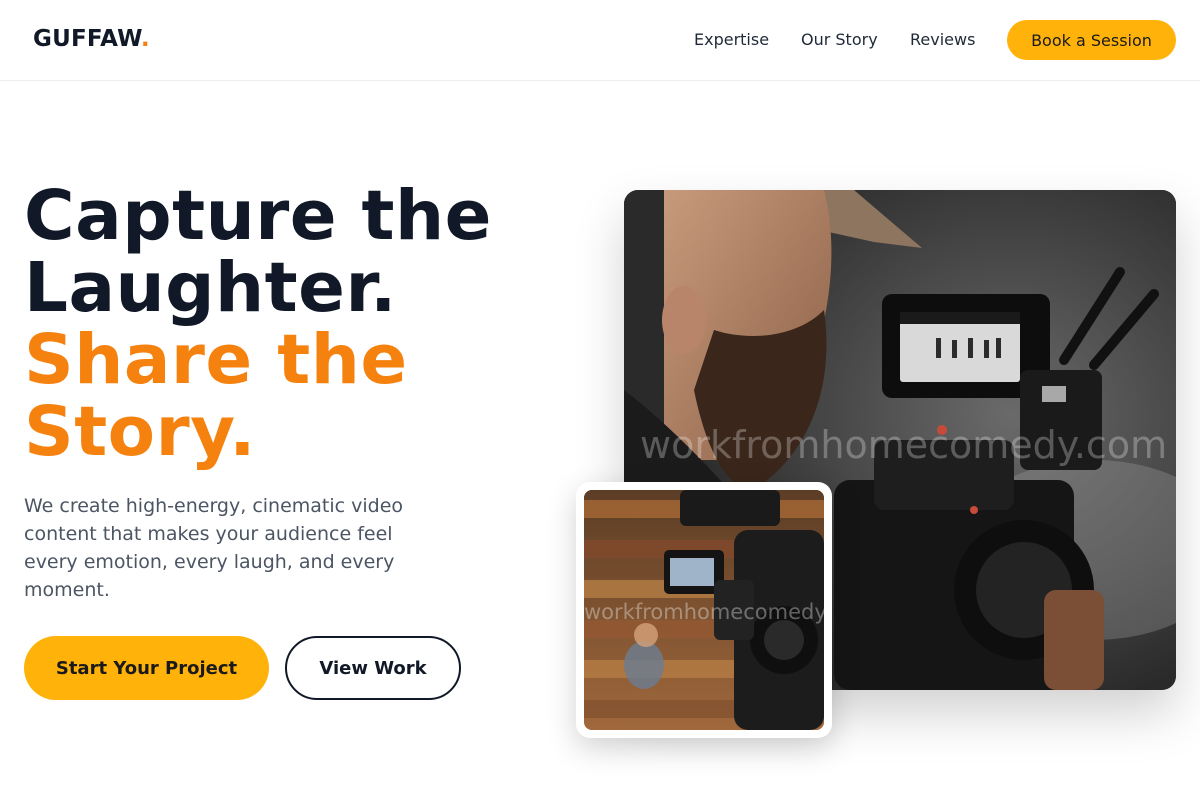 The width and height of the screenshot is (1200, 800). I want to click on hero-title-line-1: Capture the, so click(258, 216).